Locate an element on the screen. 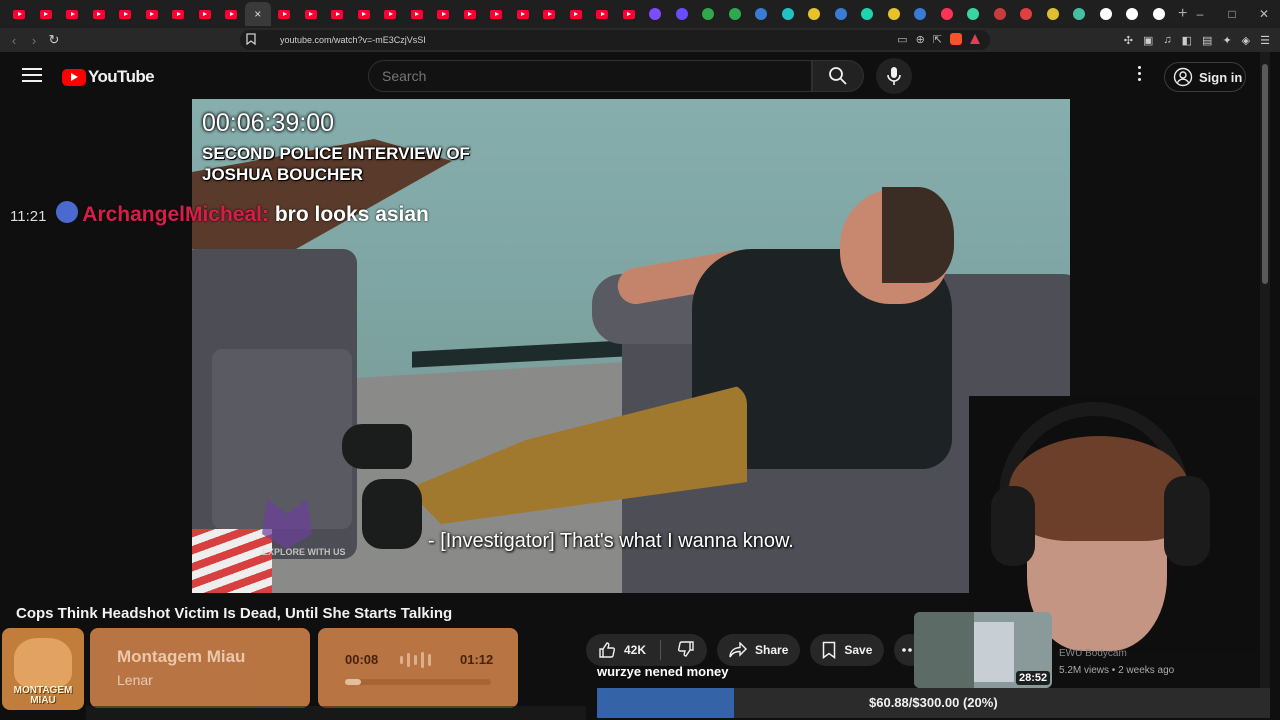 This screenshot has height=720, width=1280. scrollbar-thumb is located at coordinates (1265, 174).